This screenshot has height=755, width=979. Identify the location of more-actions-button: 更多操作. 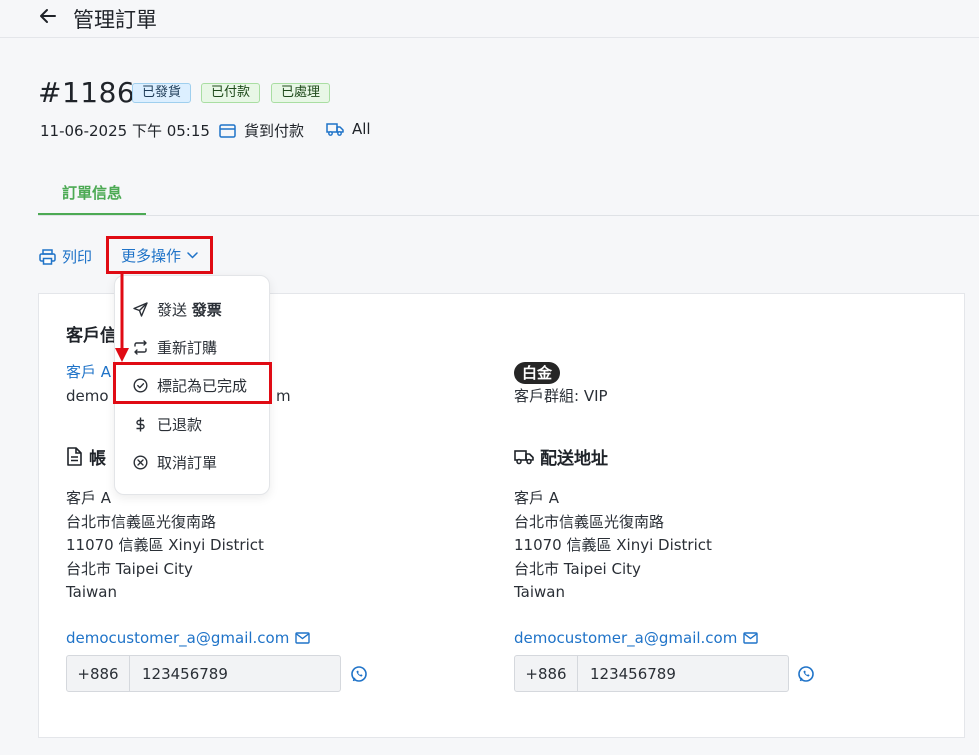
(159, 255).